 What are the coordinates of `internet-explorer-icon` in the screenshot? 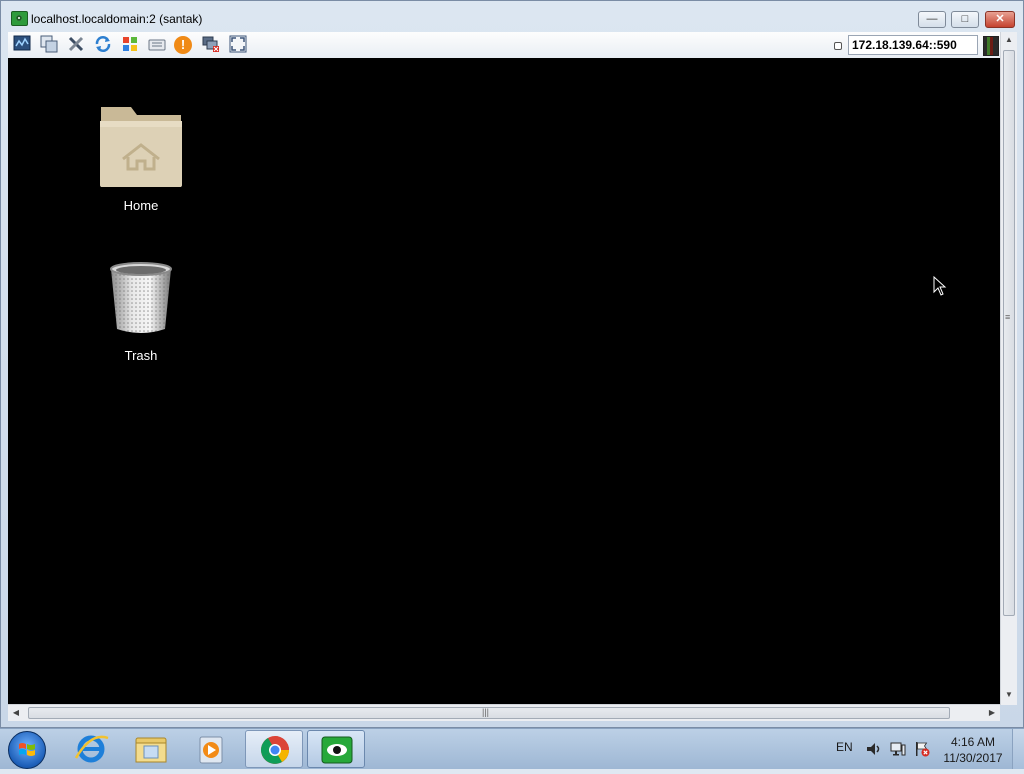 It's located at (91, 749).